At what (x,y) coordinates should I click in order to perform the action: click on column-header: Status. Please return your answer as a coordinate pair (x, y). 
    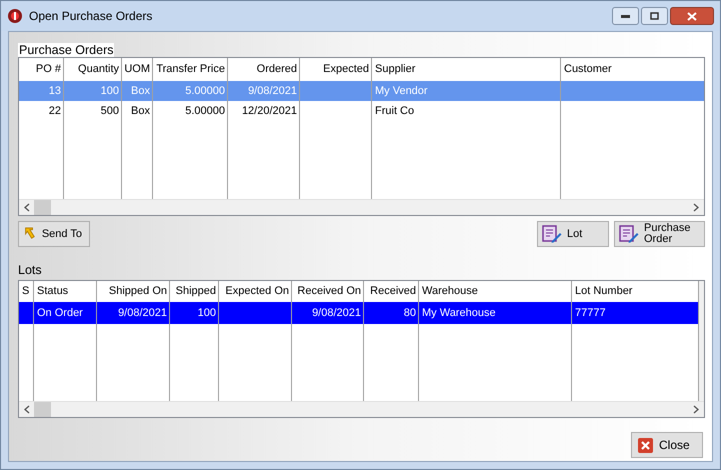
    Looking at the image, I should click on (52, 291).